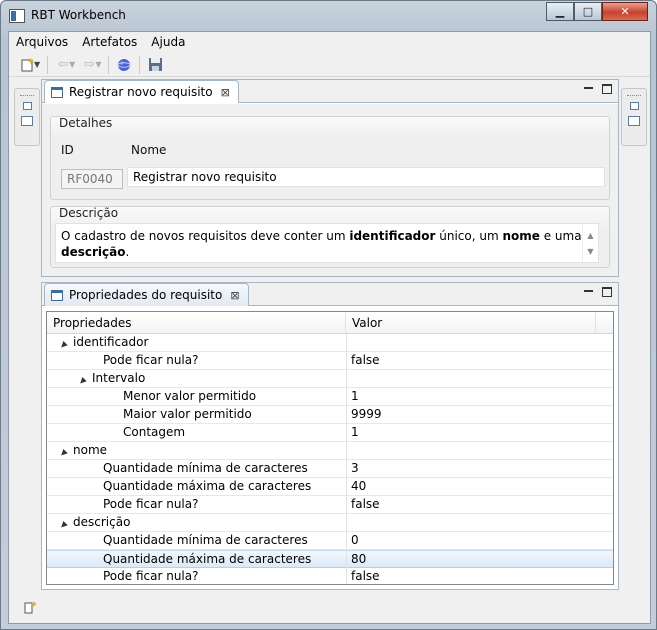 Image resolution: width=657 pixels, height=630 pixels. What do you see at coordinates (330, 397) in the screenshot?
I see `table-row: Menor valor permitido 1` at bounding box center [330, 397].